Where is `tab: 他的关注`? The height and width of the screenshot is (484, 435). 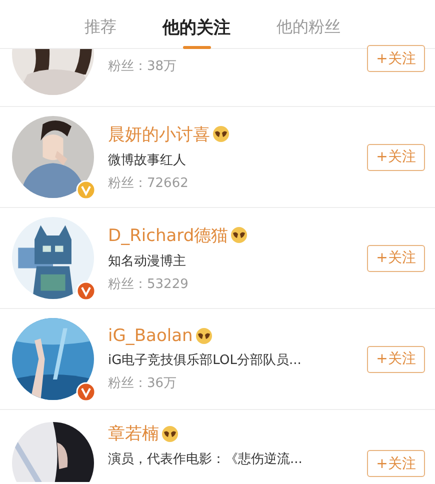 tab: 他的关注 is located at coordinates (196, 26).